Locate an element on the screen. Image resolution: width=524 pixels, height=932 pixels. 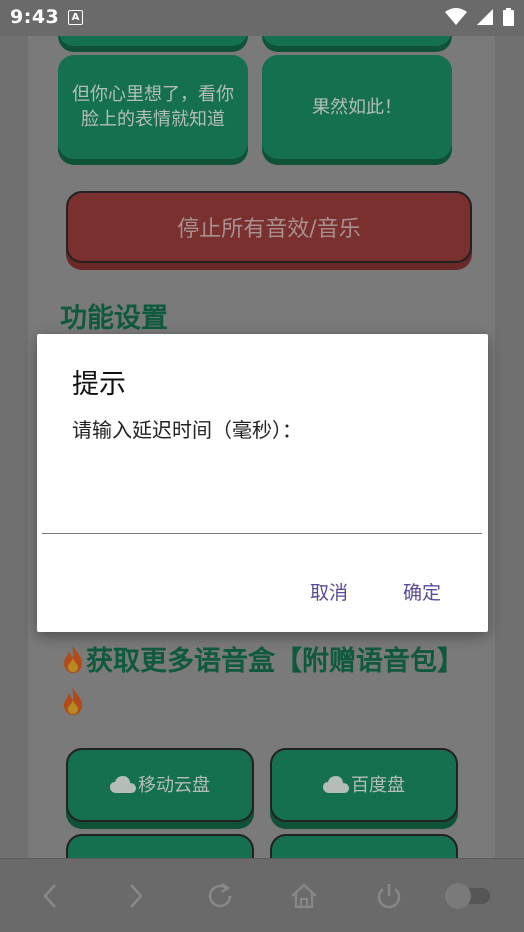
sound-button-expression: 但你心里想了，看你脸上的表情就知道 is located at coordinates (153, 107).